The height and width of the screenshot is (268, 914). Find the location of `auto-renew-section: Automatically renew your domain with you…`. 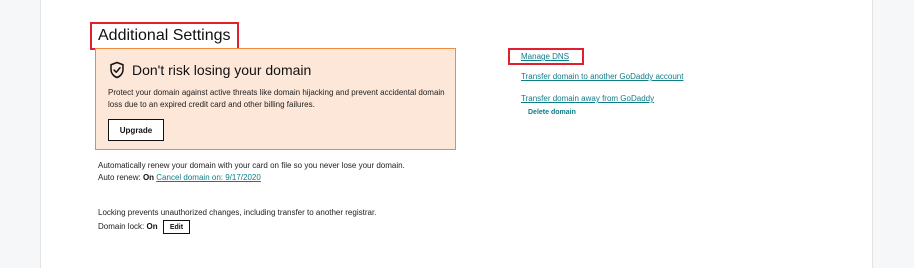

auto-renew-section: Automatically renew your domain with you… is located at coordinates (251, 172).